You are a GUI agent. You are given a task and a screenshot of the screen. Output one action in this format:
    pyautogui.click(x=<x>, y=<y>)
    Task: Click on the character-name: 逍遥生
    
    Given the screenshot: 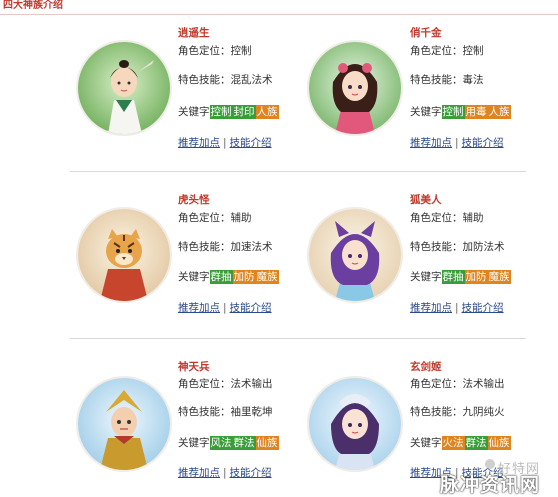 What is the action you would take?
    pyautogui.click(x=194, y=33)
    